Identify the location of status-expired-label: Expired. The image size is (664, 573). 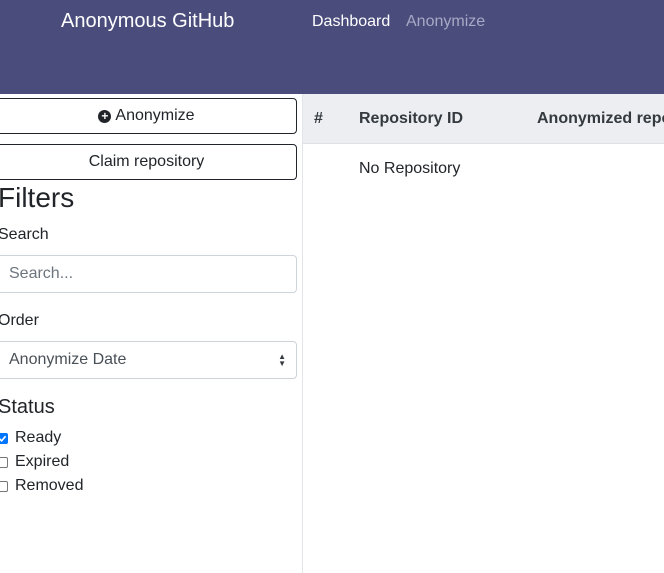
(42, 461).